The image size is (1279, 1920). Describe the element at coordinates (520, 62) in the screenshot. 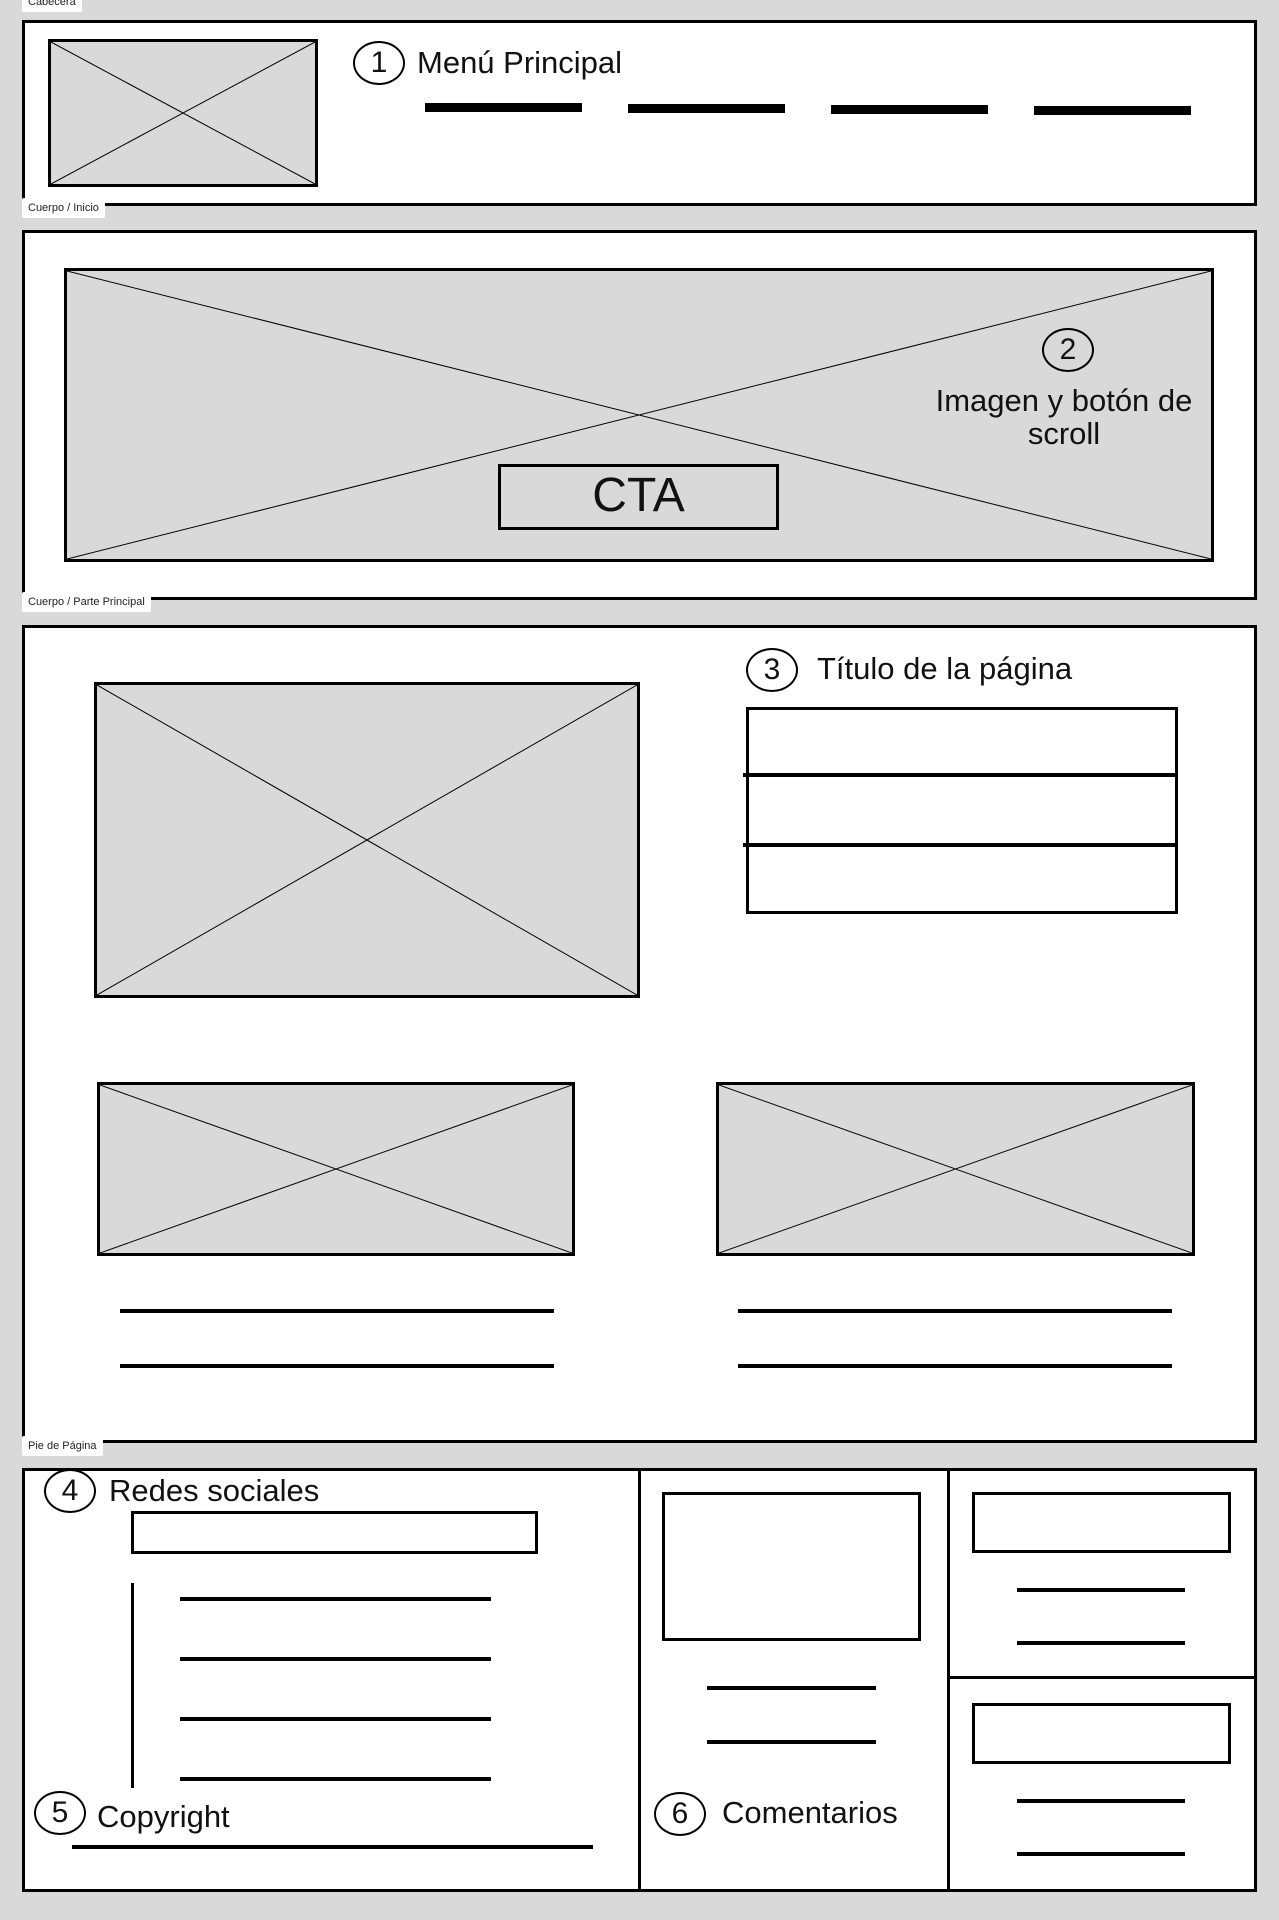

I see `main-menu-title: Menú Principal` at that location.